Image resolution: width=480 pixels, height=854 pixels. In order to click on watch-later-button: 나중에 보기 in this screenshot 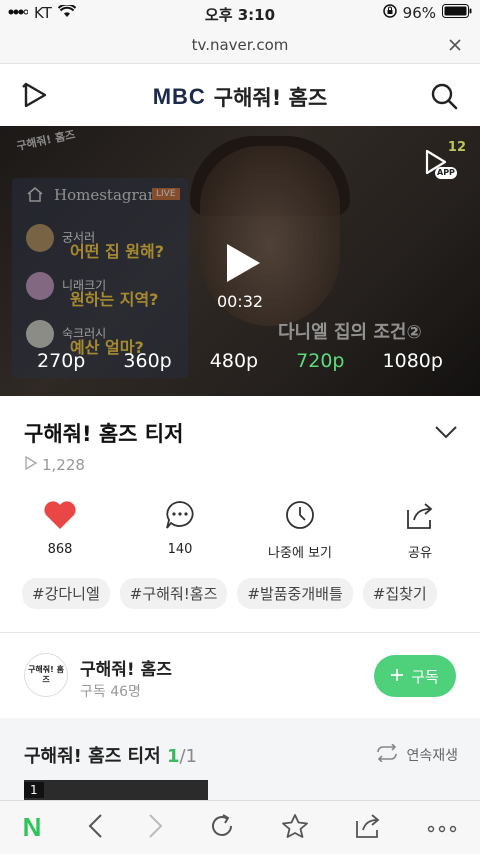, I will do `click(300, 530)`.